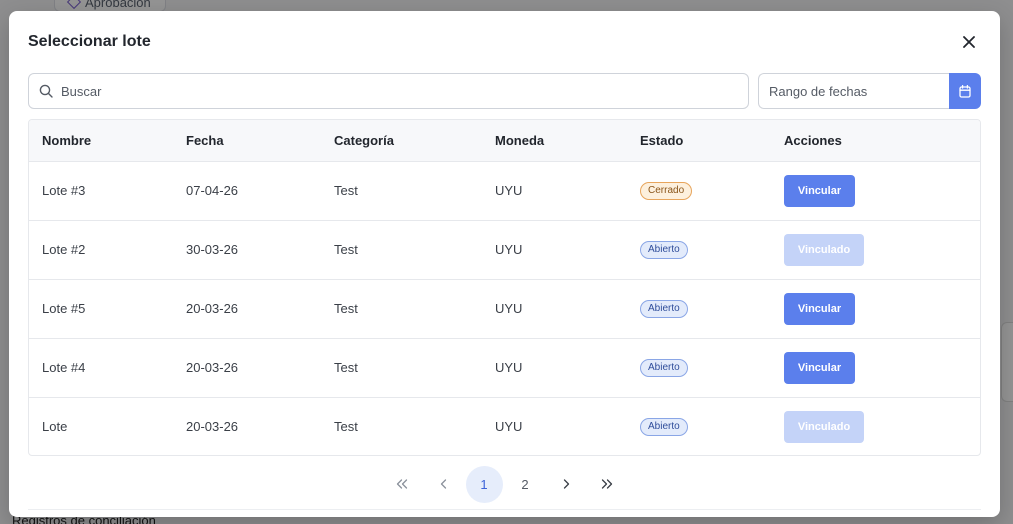 This screenshot has width=1013, height=524. I want to click on search-input, so click(381, 91).